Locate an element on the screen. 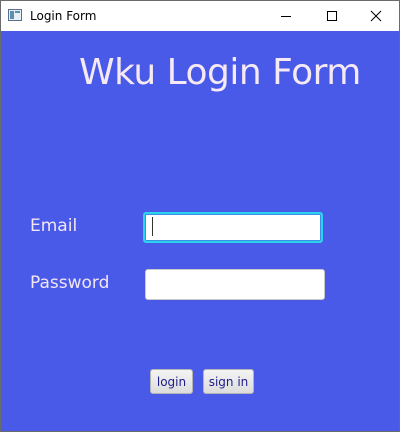 This screenshot has width=400, height=432. login-button: login is located at coordinates (171, 381).